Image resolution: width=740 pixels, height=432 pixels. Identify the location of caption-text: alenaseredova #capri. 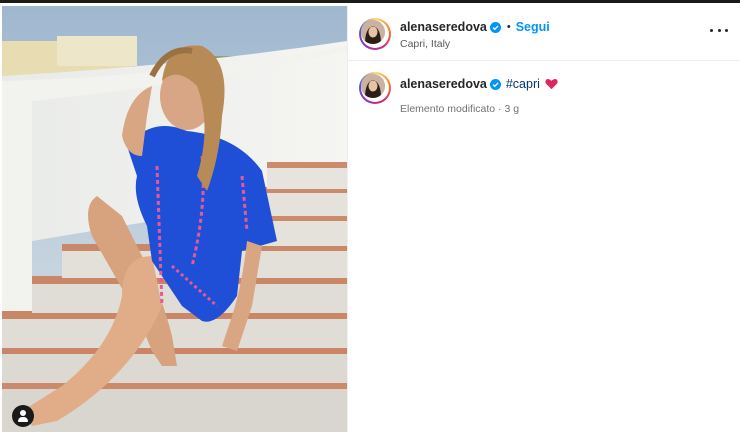
(479, 84).